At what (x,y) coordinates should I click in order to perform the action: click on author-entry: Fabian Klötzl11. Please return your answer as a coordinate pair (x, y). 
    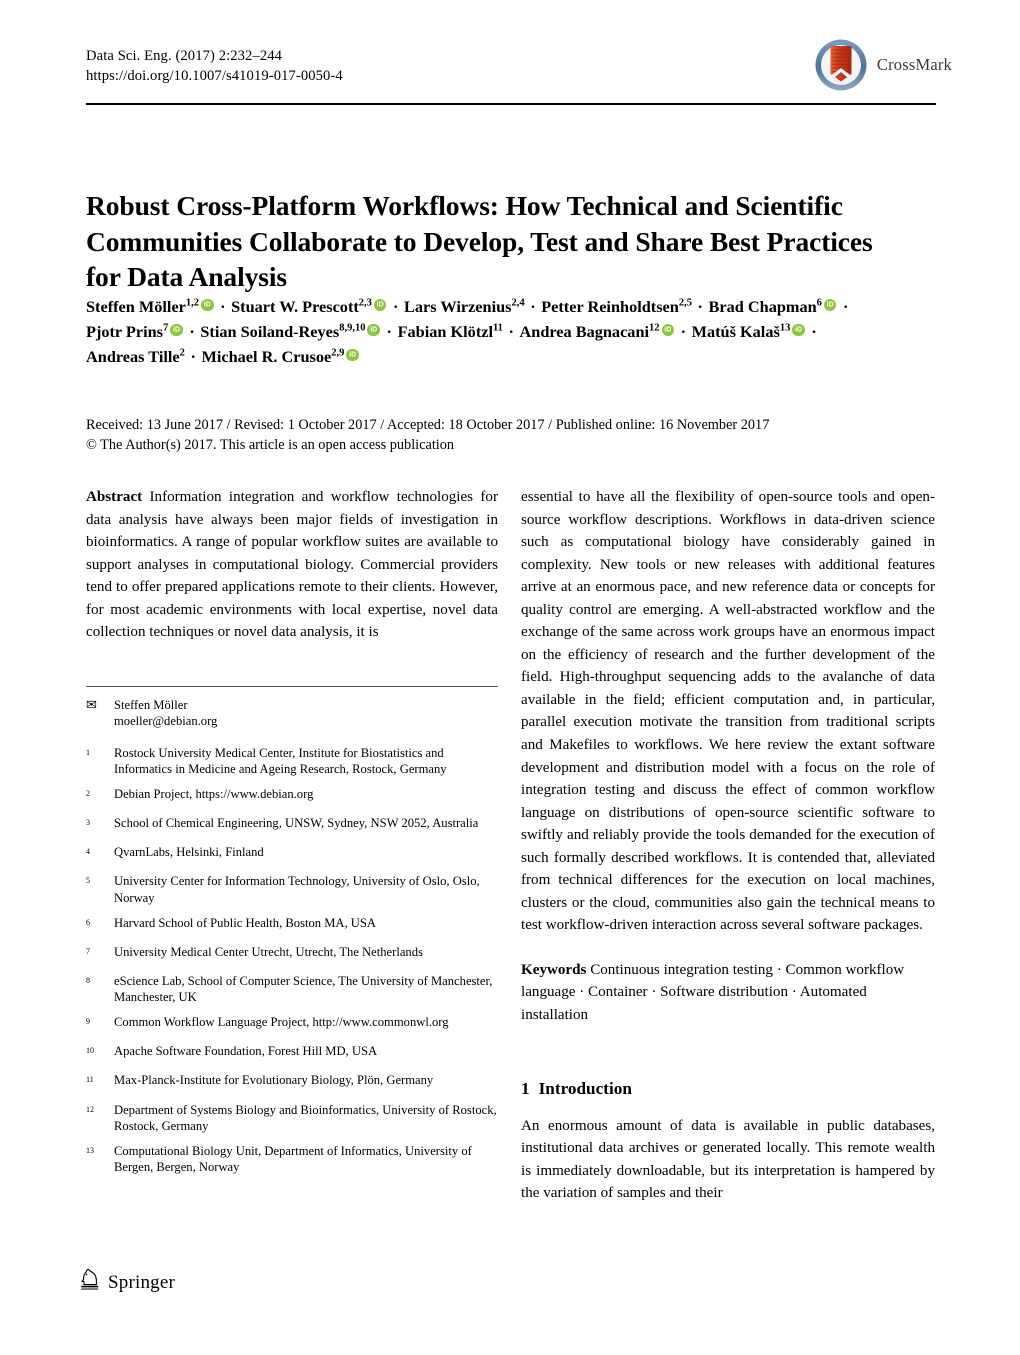
    Looking at the image, I should click on (450, 331).